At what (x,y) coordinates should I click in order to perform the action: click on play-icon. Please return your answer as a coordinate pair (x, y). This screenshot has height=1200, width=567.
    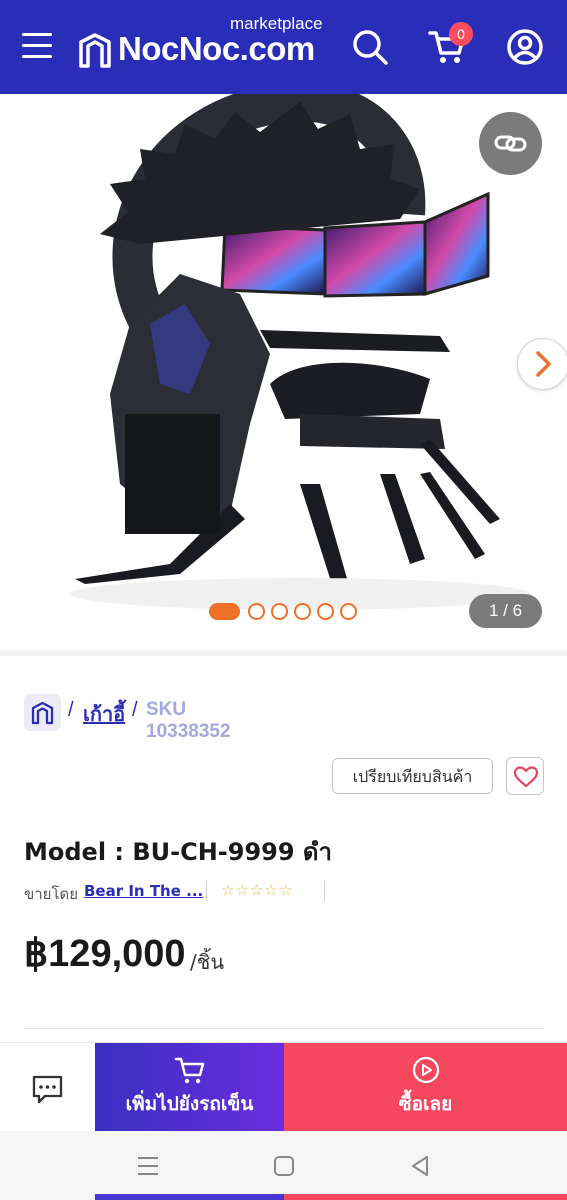
    Looking at the image, I should click on (426, 1070).